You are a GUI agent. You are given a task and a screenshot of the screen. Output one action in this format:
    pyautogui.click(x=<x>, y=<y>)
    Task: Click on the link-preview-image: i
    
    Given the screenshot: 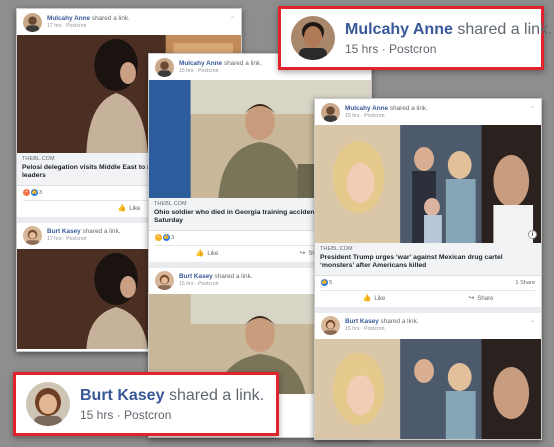 What is the action you would take?
    pyautogui.click(x=428, y=184)
    